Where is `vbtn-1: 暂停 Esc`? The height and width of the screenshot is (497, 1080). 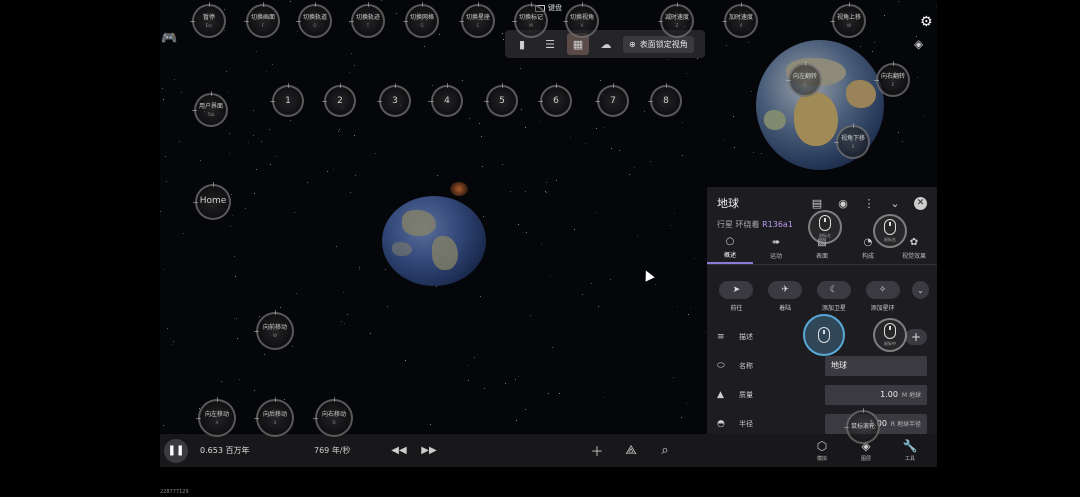
vbtn-1: 暂停 Esc is located at coordinates (208, 20).